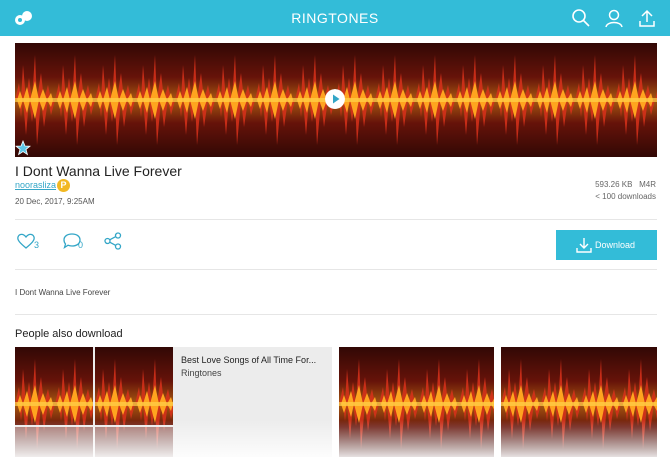  What do you see at coordinates (647, 18) in the screenshot?
I see `upload-icon` at bounding box center [647, 18].